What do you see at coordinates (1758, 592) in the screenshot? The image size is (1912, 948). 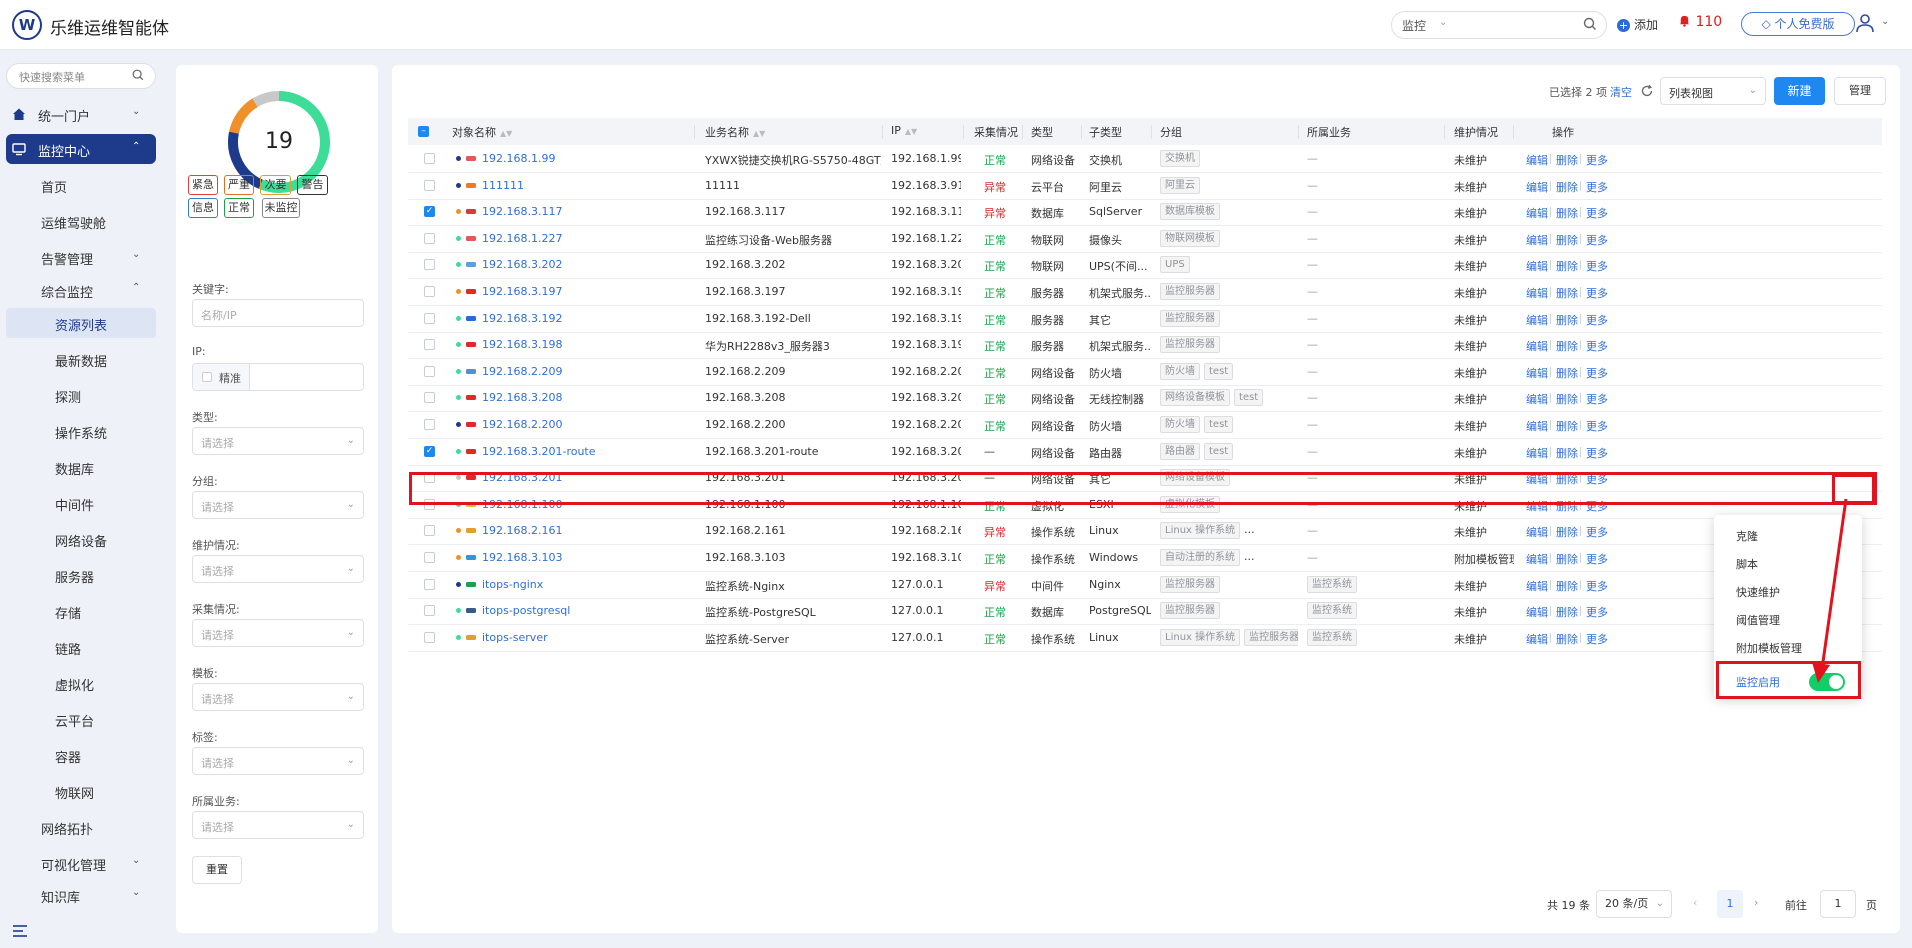 I see `menu-item-quick-maint: 快速维护` at bounding box center [1758, 592].